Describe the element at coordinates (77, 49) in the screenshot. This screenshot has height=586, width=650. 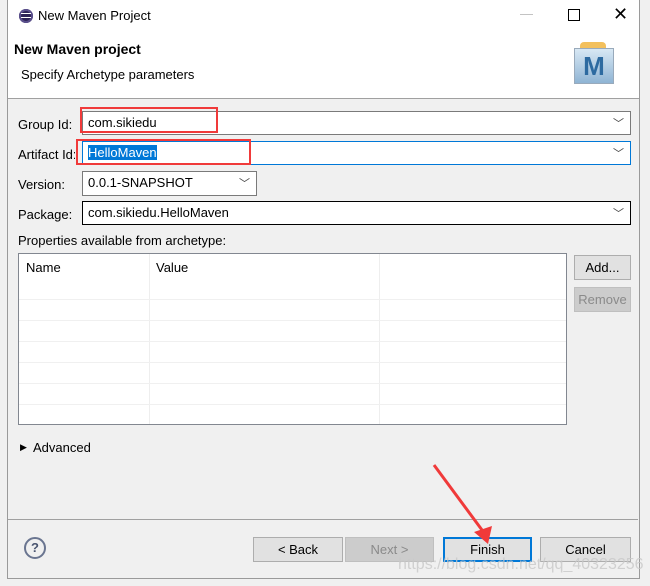
I see `page-title: New Maven project` at that location.